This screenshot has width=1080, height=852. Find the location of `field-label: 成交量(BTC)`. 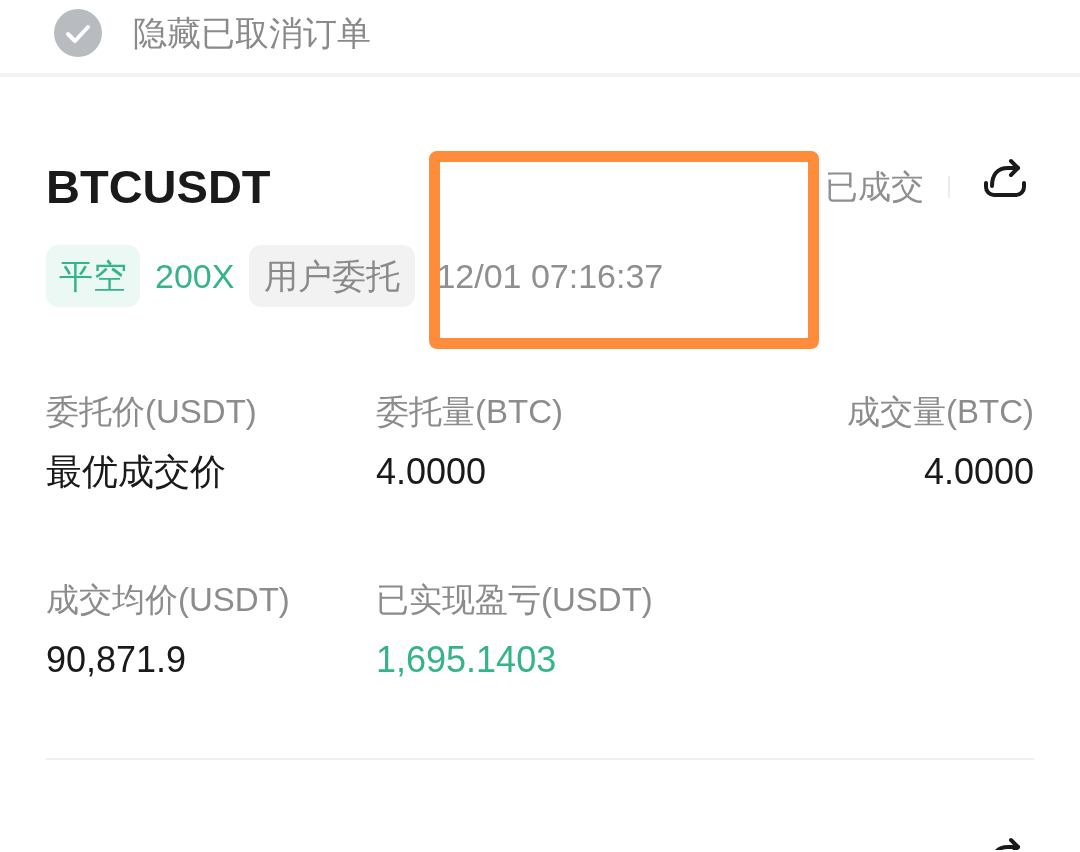

field-label: 成交量(BTC) is located at coordinates (940, 412).